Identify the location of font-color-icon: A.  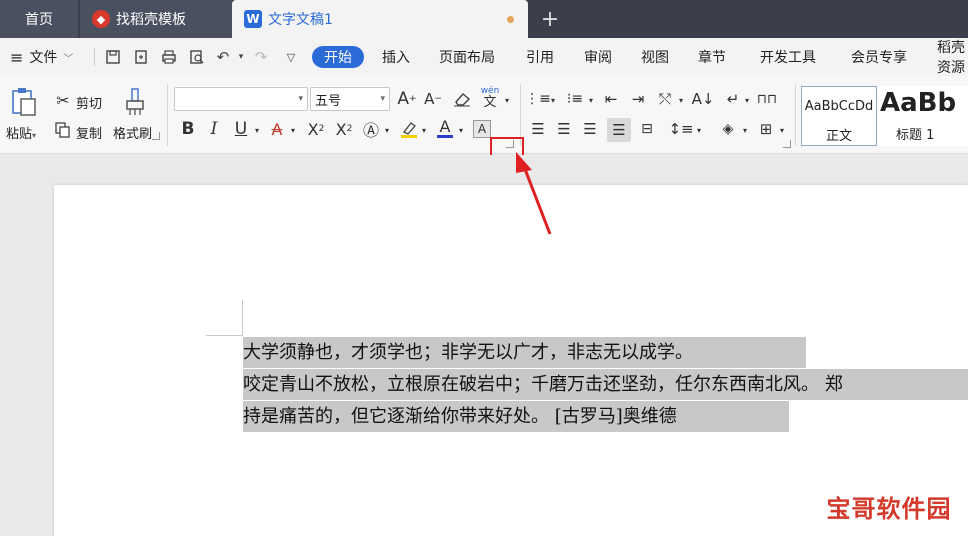
(445, 128).